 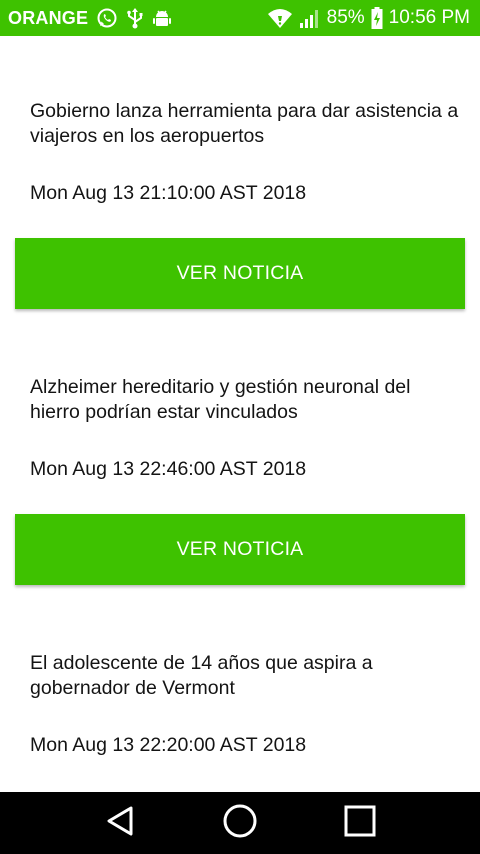 I want to click on recents-button, so click(x=360, y=823).